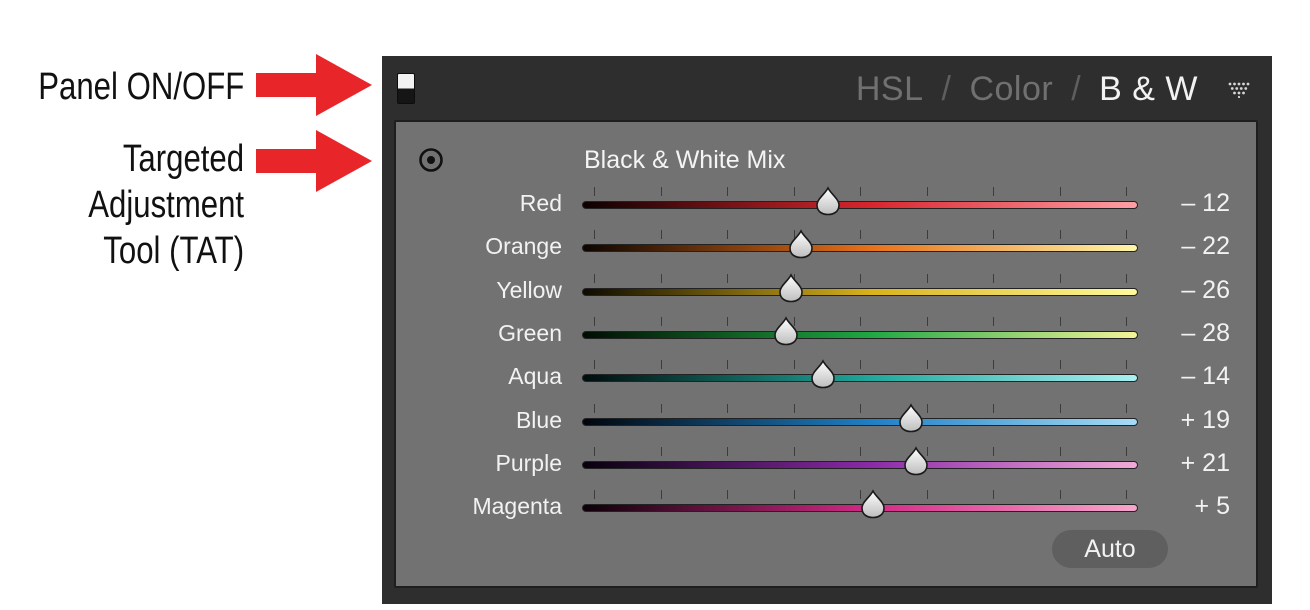  What do you see at coordinates (166, 205) in the screenshot?
I see `callout-tat: Targeted Adjustment Tool (TAT)` at bounding box center [166, 205].